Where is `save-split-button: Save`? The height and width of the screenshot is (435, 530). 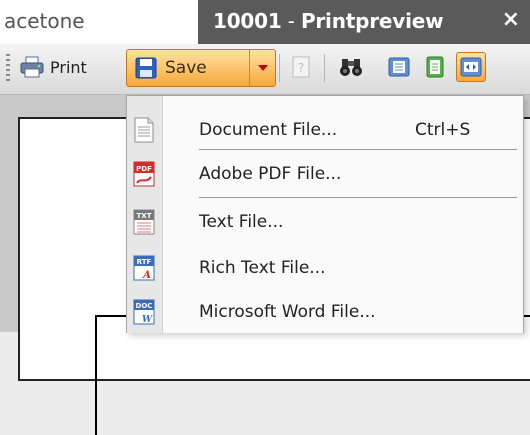
save-split-button: Save is located at coordinates (201, 68).